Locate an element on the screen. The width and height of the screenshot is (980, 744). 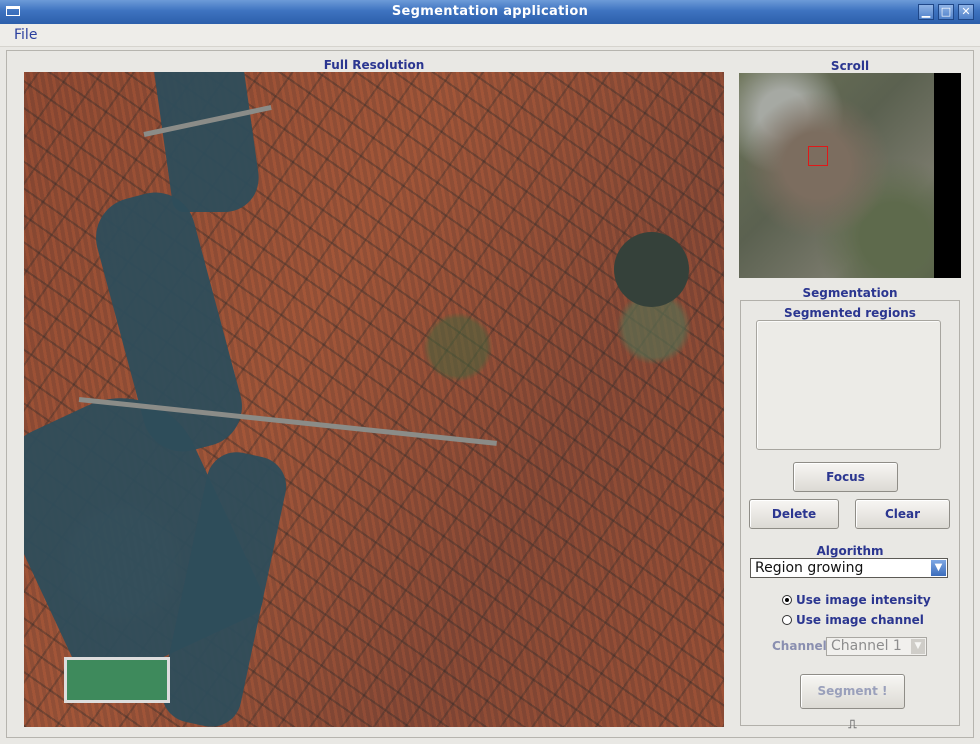
title-bar: Segmentation application ▁ □ ✕ is located at coordinates (490, 12).